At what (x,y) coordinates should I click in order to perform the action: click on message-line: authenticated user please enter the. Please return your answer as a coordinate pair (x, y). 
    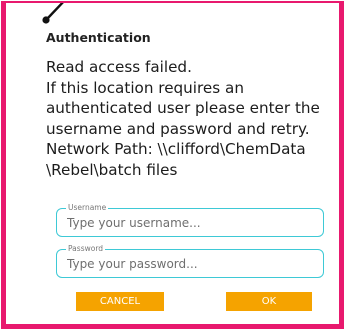
    Looking at the image, I should click on (183, 108).